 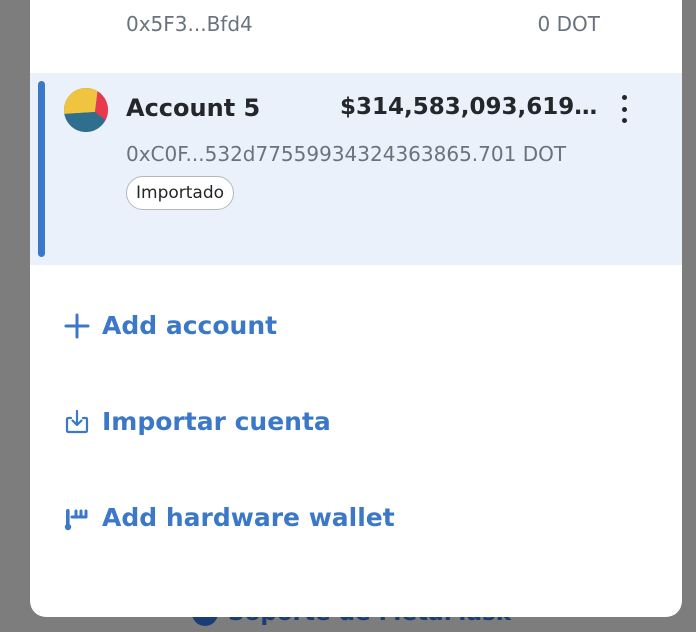 I want to click on add-hardware-wallet-button: Add hardware wallet, so click(x=229, y=517).